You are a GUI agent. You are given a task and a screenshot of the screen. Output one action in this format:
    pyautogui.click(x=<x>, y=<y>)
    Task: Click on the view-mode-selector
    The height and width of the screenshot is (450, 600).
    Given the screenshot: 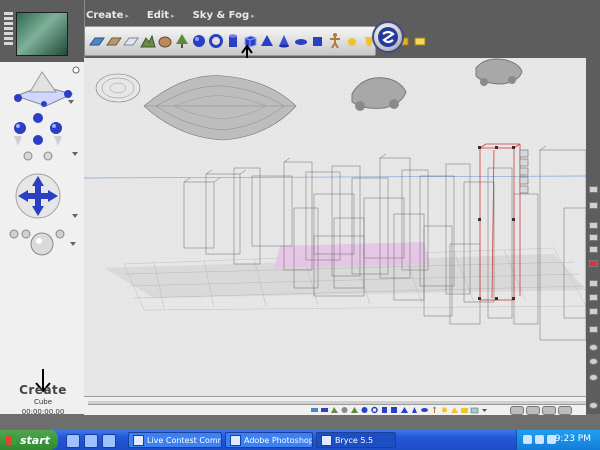 What is the action you would take?
    pyautogui.click(x=8, y=32)
    